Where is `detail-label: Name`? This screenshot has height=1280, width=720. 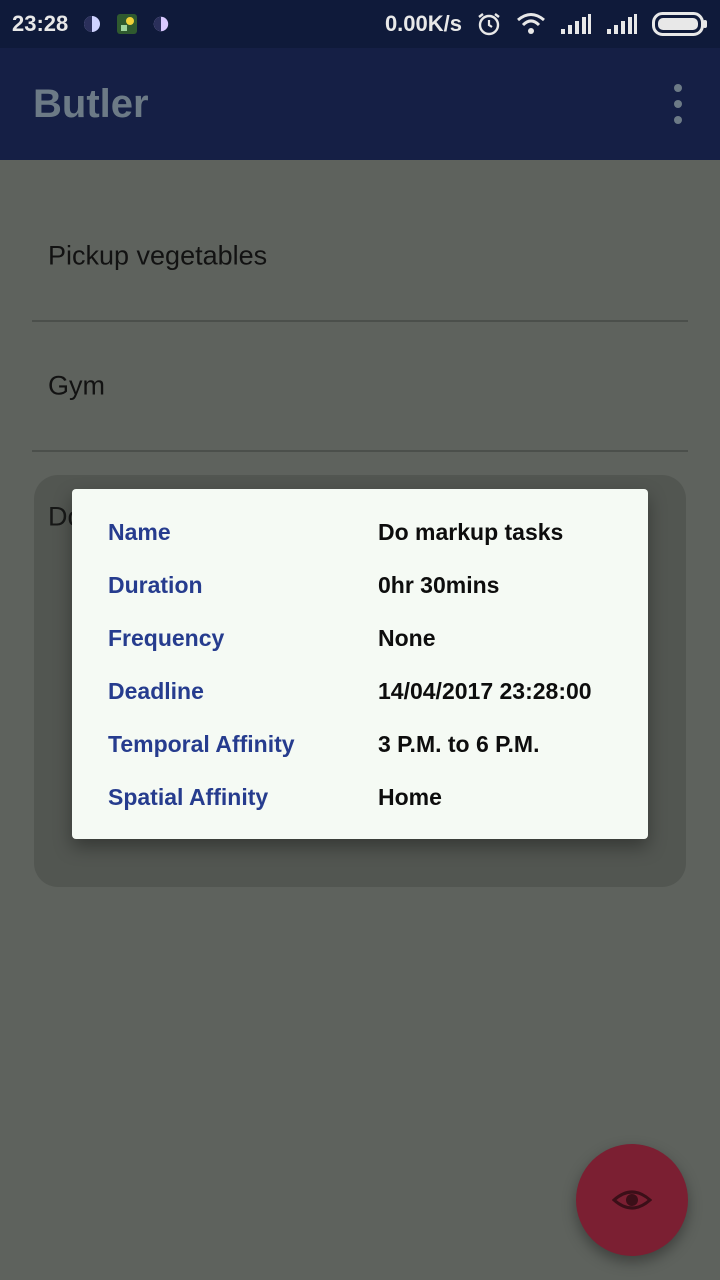 detail-label: Name is located at coordinates (139, 532).